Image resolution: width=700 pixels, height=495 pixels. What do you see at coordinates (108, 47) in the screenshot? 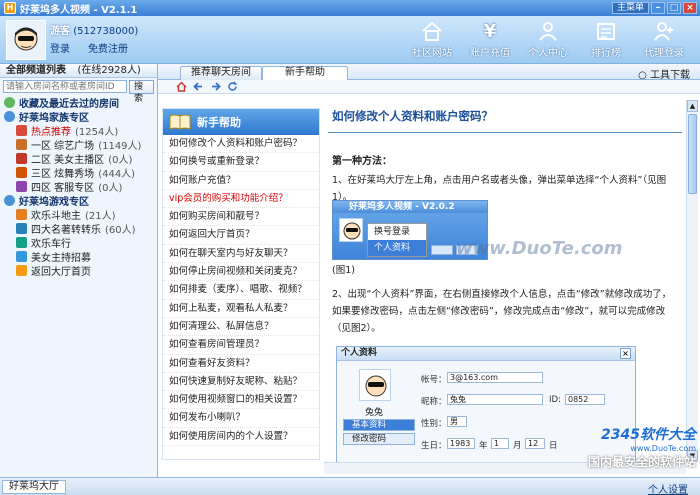
I see `register-link: 免费注册` at bounding box center [108, 47].